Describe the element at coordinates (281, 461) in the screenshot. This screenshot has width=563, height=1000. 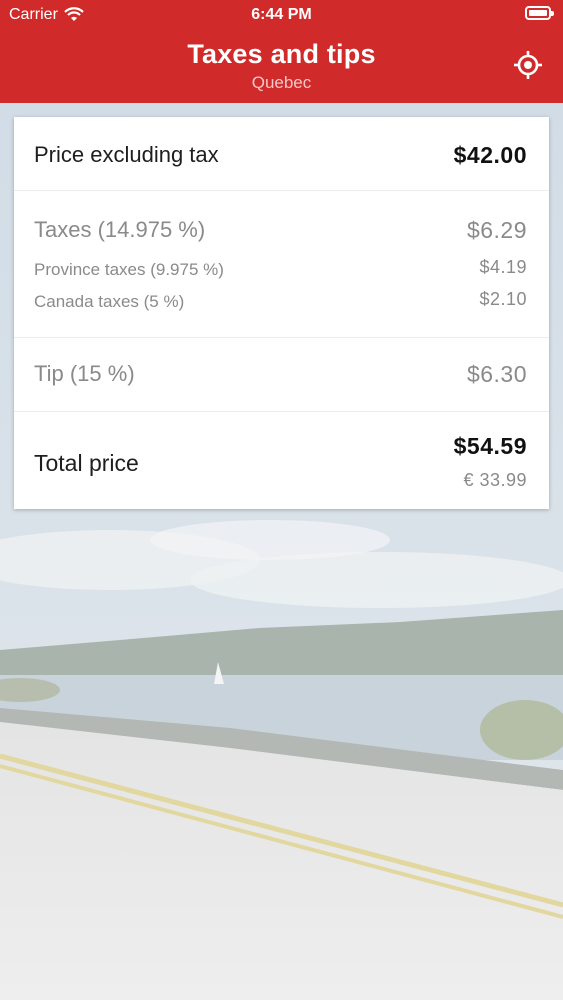
I see `total-row: Total price $54.59 € 33.99` at that location.